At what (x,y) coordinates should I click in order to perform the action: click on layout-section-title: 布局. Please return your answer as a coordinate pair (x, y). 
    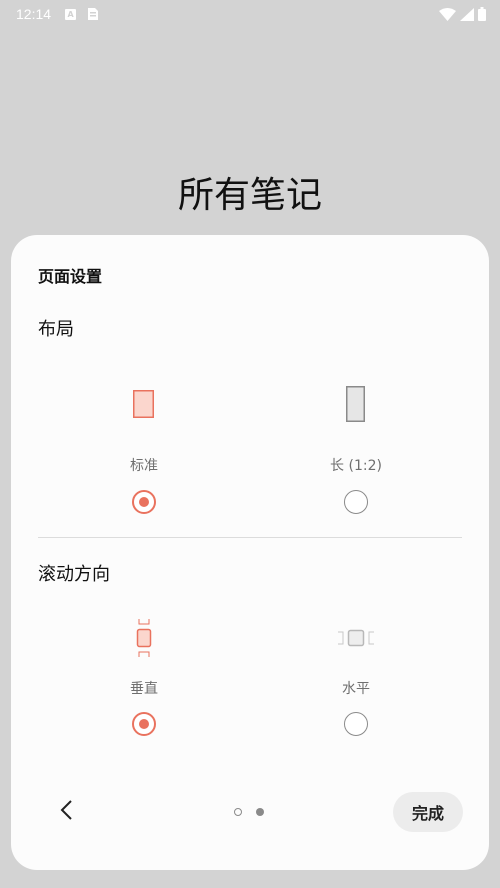
    Looking at the image, I should click on (56, 329).